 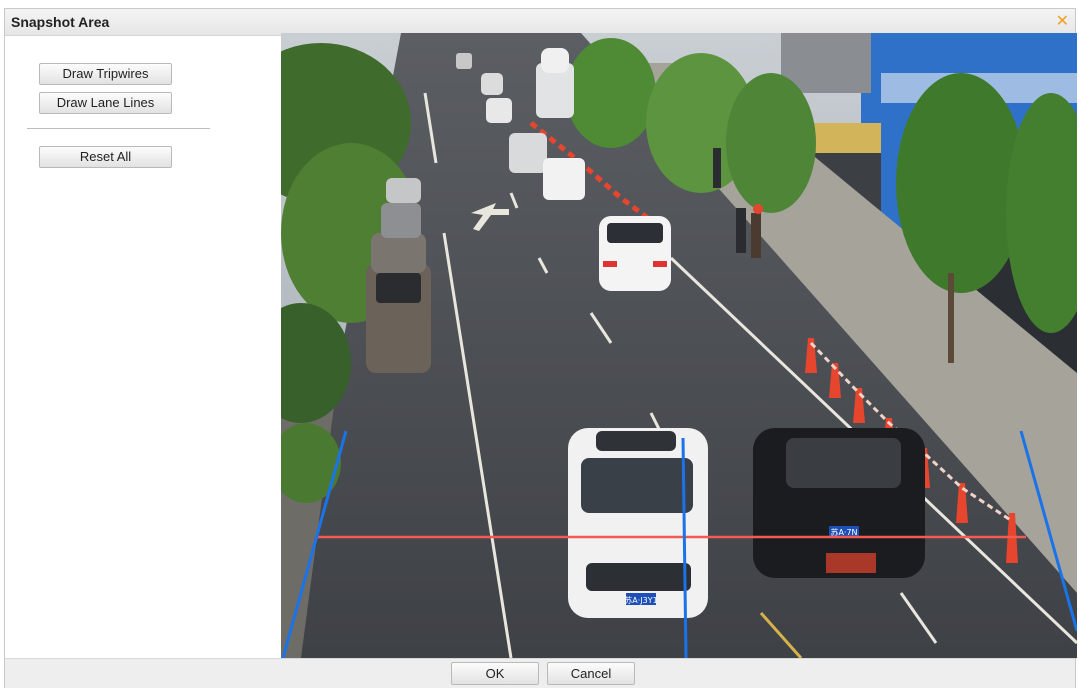 What do you see at coordinates (1062, 21) in the screenshot?
I see `close-icon: ✕` at bounding box center [1062, 21].